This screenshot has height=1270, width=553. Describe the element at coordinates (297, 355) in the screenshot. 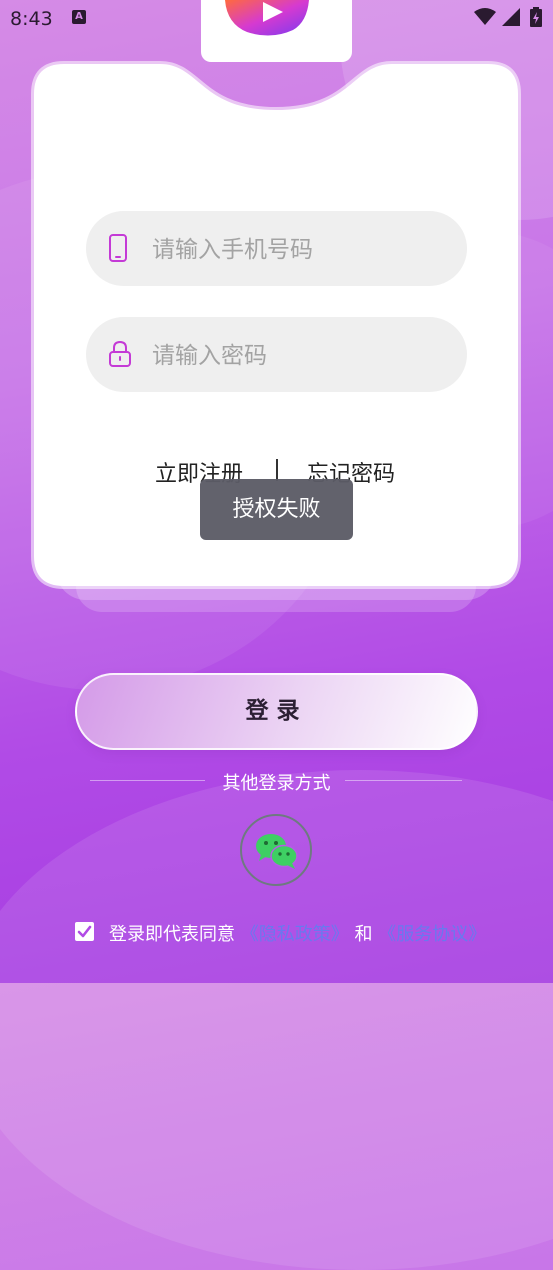

I see `password-input` at that location.